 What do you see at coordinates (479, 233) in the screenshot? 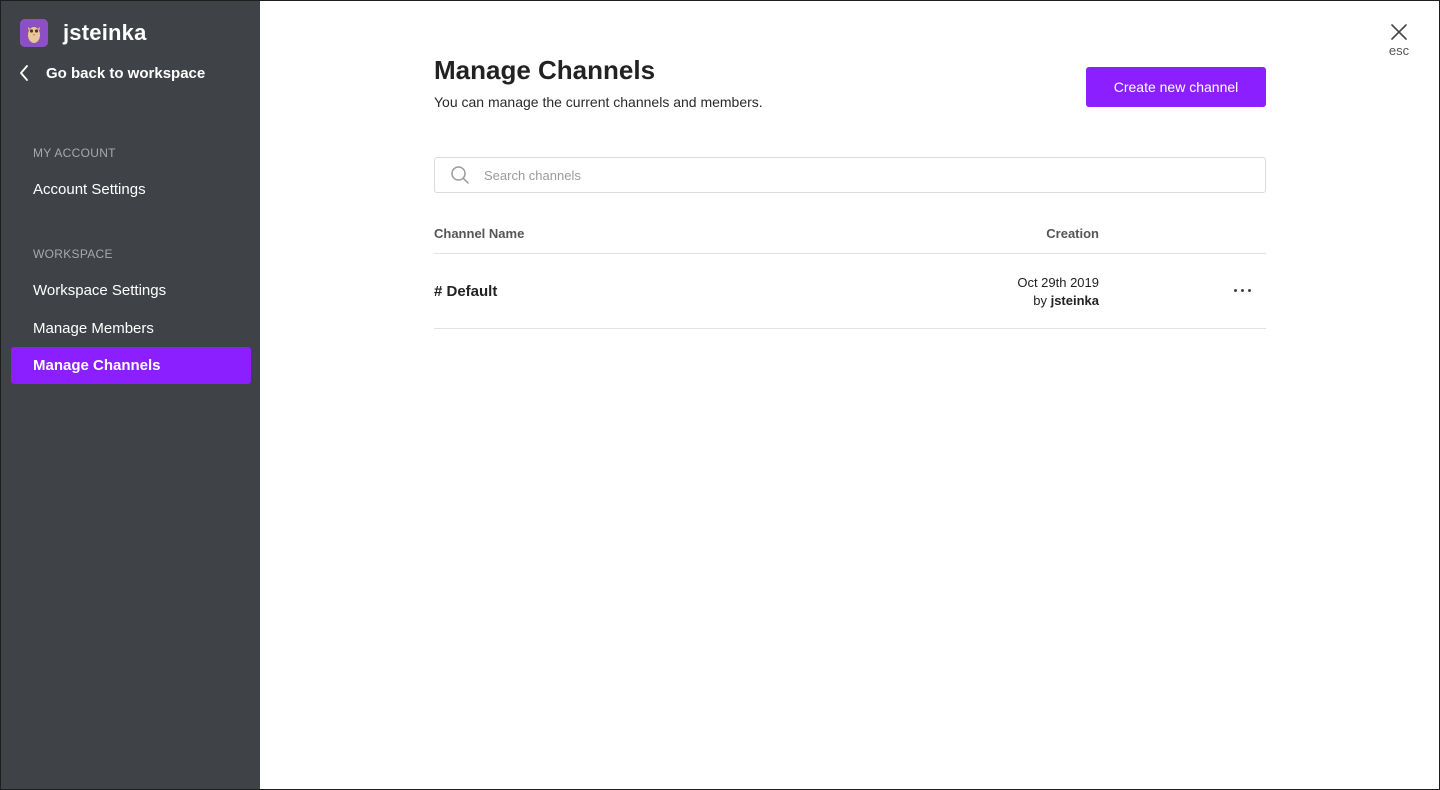
I see `column-header-channel-name: Channel Name` at bounding box center [479, 233].